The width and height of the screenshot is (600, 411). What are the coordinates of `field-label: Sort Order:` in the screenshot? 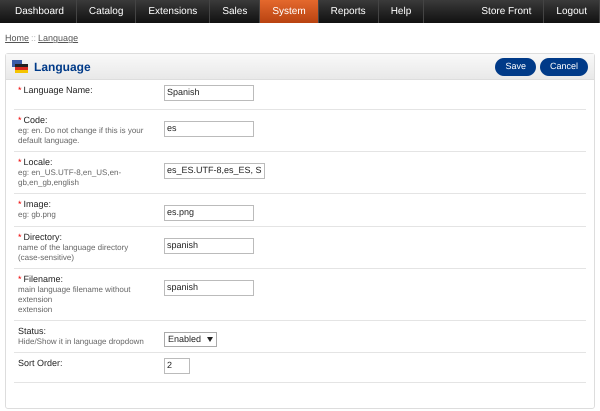 It's located at (40, 363).